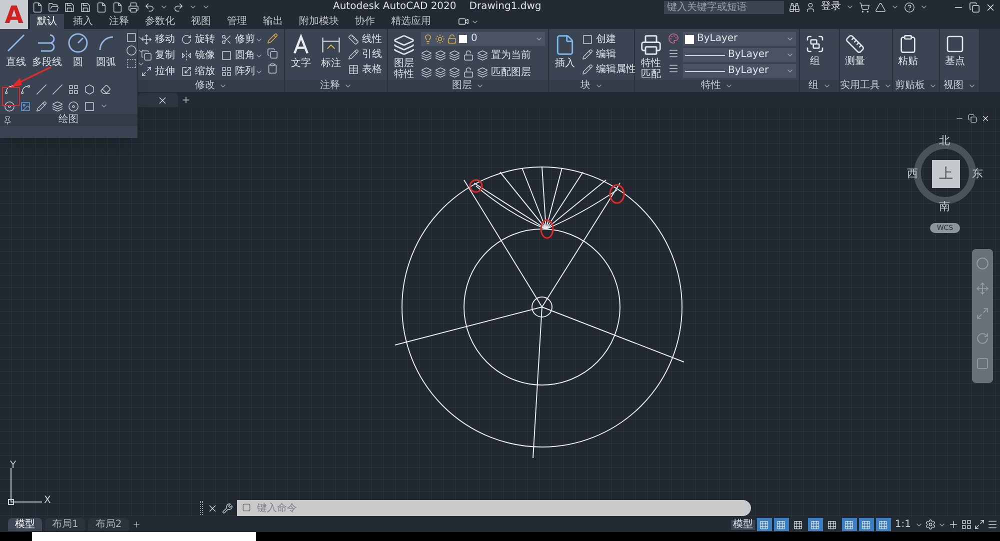  I want to click on annotation-scale-button: 1:1, so click(902, 525).